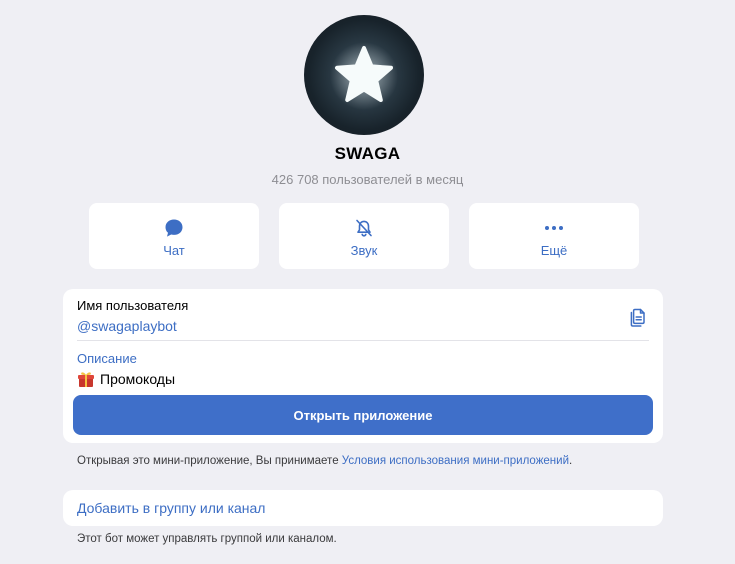  I want to click on description-text: Промокоды, so click(138, 379).